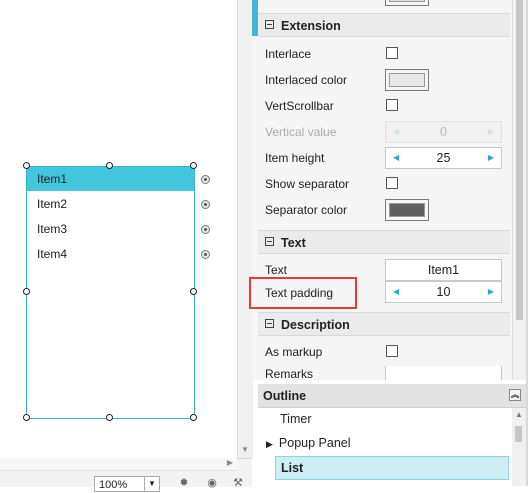  What do you see at coordinates (295, 158) in the screenshot?
I see `item-height-label: Item height` at bounding box center [295, 158].